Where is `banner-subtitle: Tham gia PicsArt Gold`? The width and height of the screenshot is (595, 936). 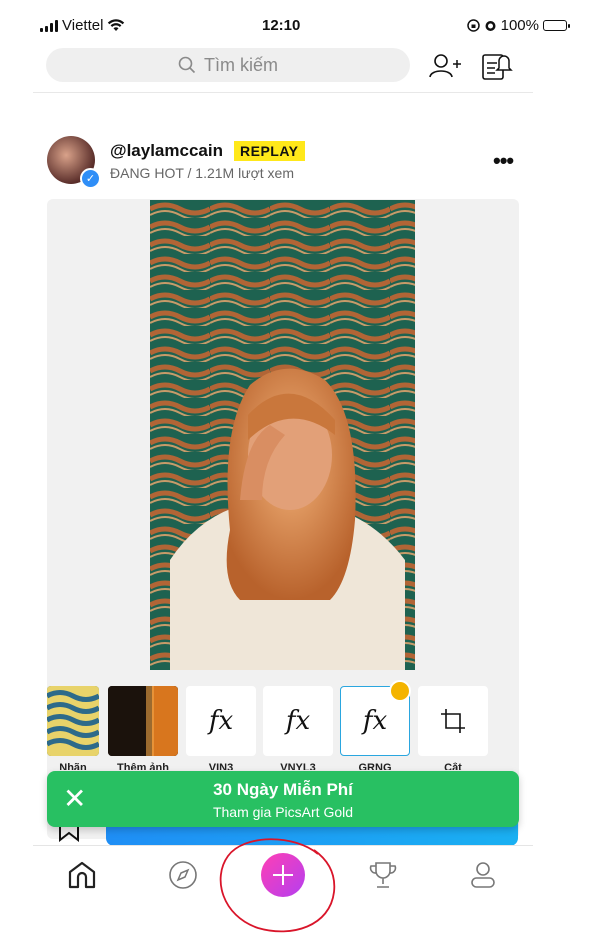 banner-subtitle: Tham gia PicsArt Gold is located at coordinates (283, 812).